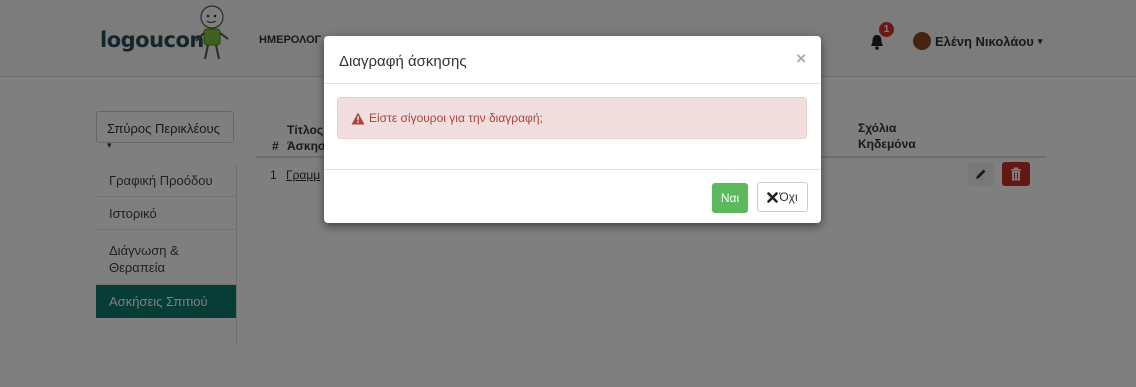 Image resolution: width=1136 pixels, height=387 pixels. What do you see at coordinates (773, 197) in the screenshot?
I see `x-icon` at bounding box center [773, 197].